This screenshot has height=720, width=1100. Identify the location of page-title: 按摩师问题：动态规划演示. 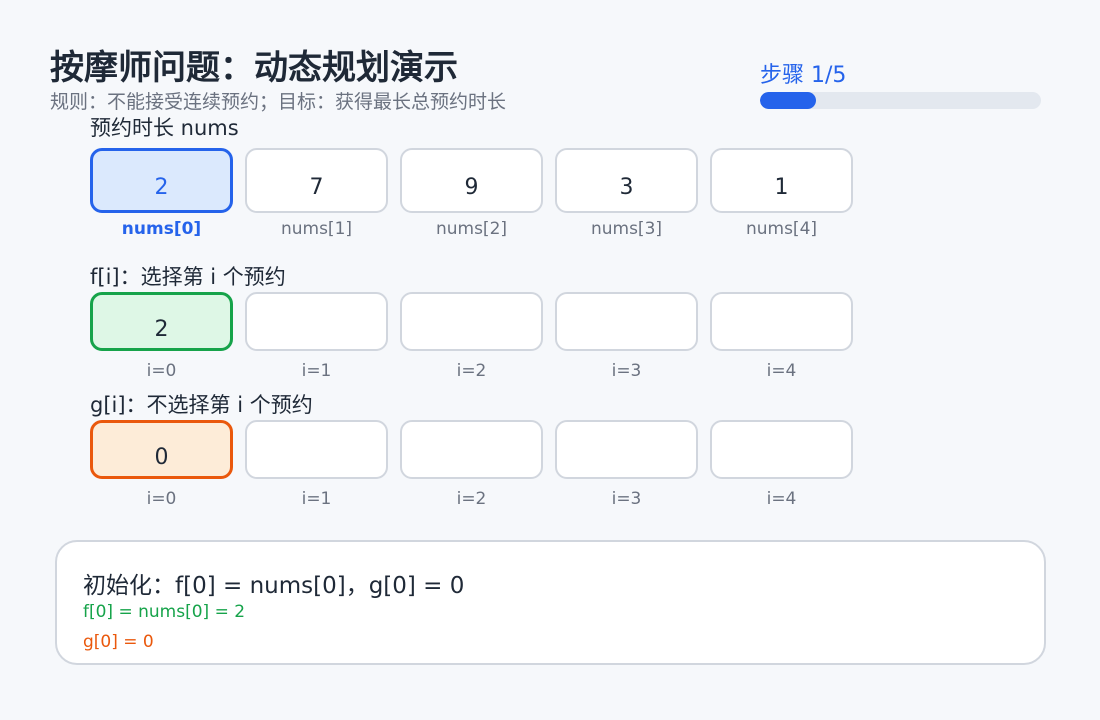
(254, 68).